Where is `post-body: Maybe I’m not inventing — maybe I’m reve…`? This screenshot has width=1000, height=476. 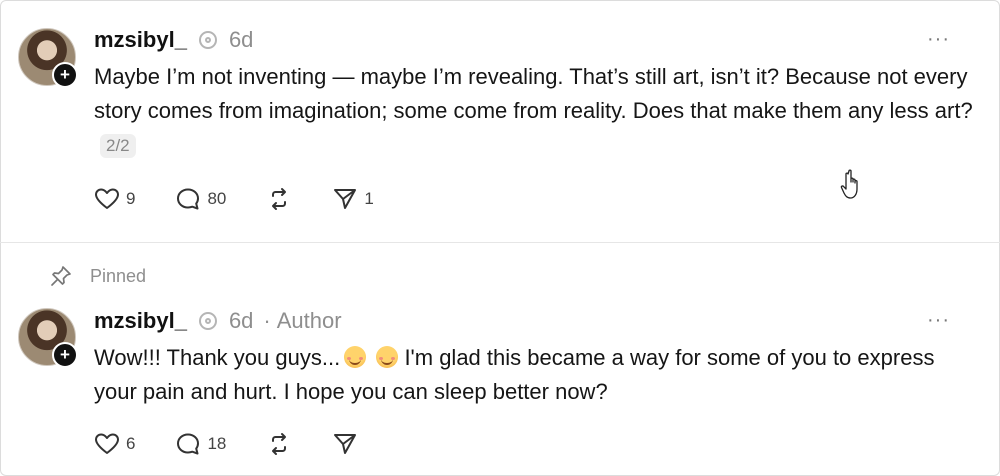 post-body: Maybe I’m not inventing — maybe I’m reve… is located at coordinates (533, 93).